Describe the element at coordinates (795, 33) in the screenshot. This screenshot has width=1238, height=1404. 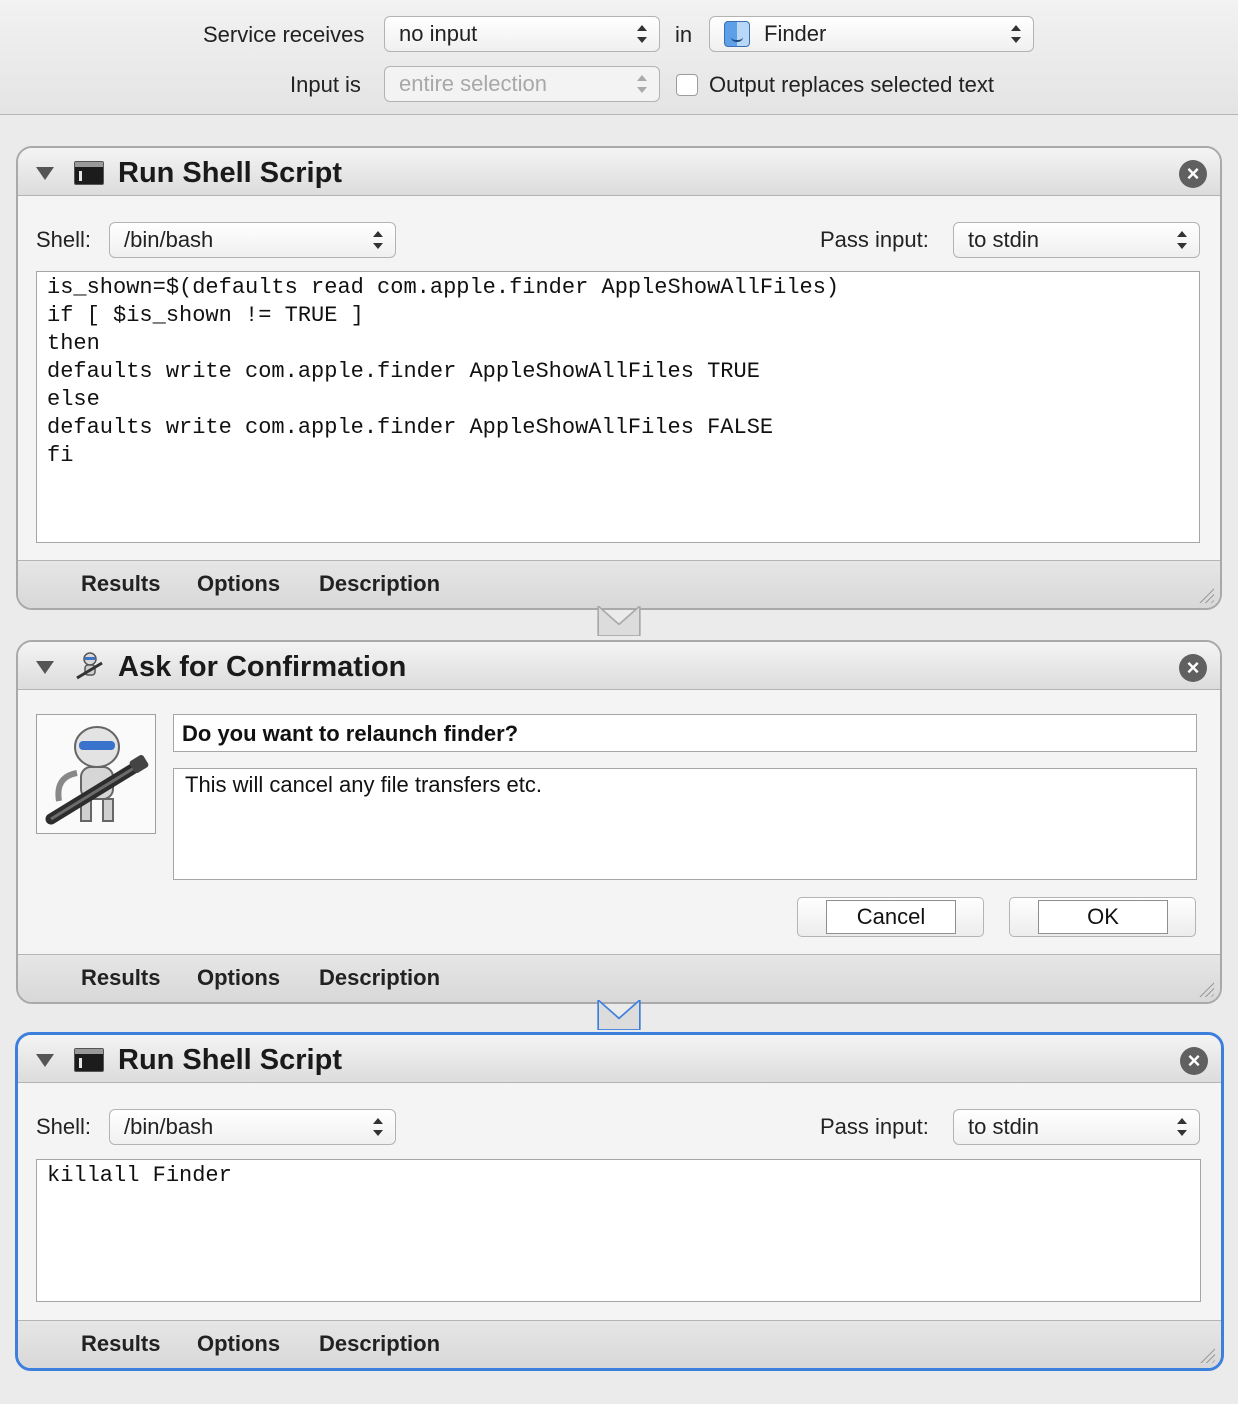
I see `application-value: Finder` at that location.